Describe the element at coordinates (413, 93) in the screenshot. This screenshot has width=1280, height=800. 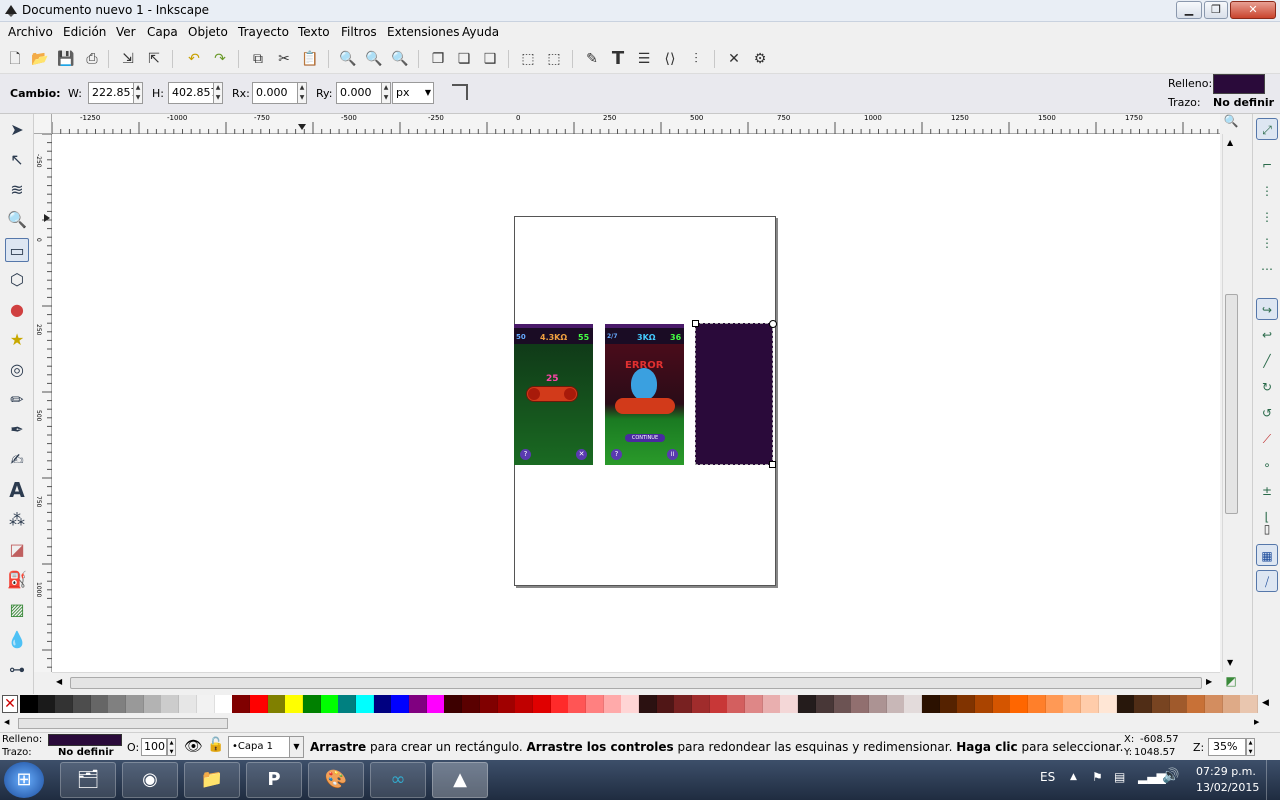
I see `unit-select: px ▼` at that location.